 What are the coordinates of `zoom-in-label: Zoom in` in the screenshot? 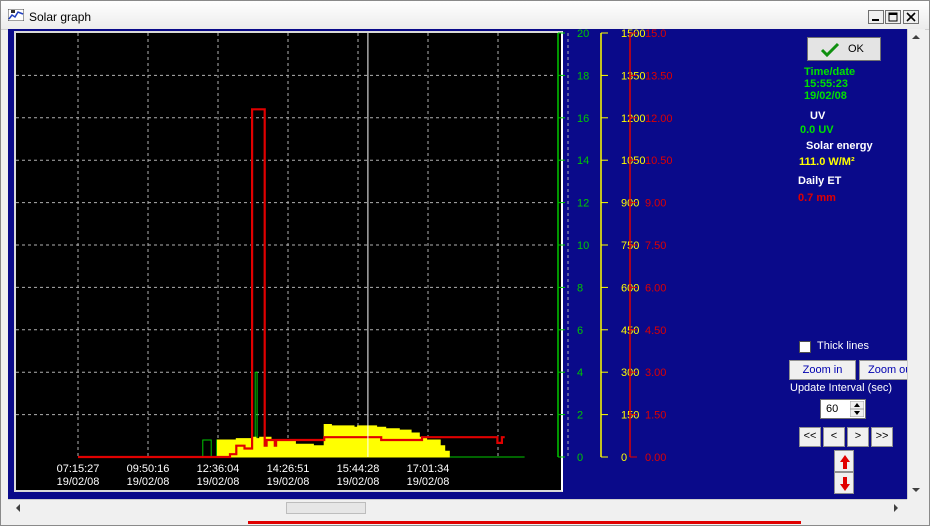 It's located at (822, 370).